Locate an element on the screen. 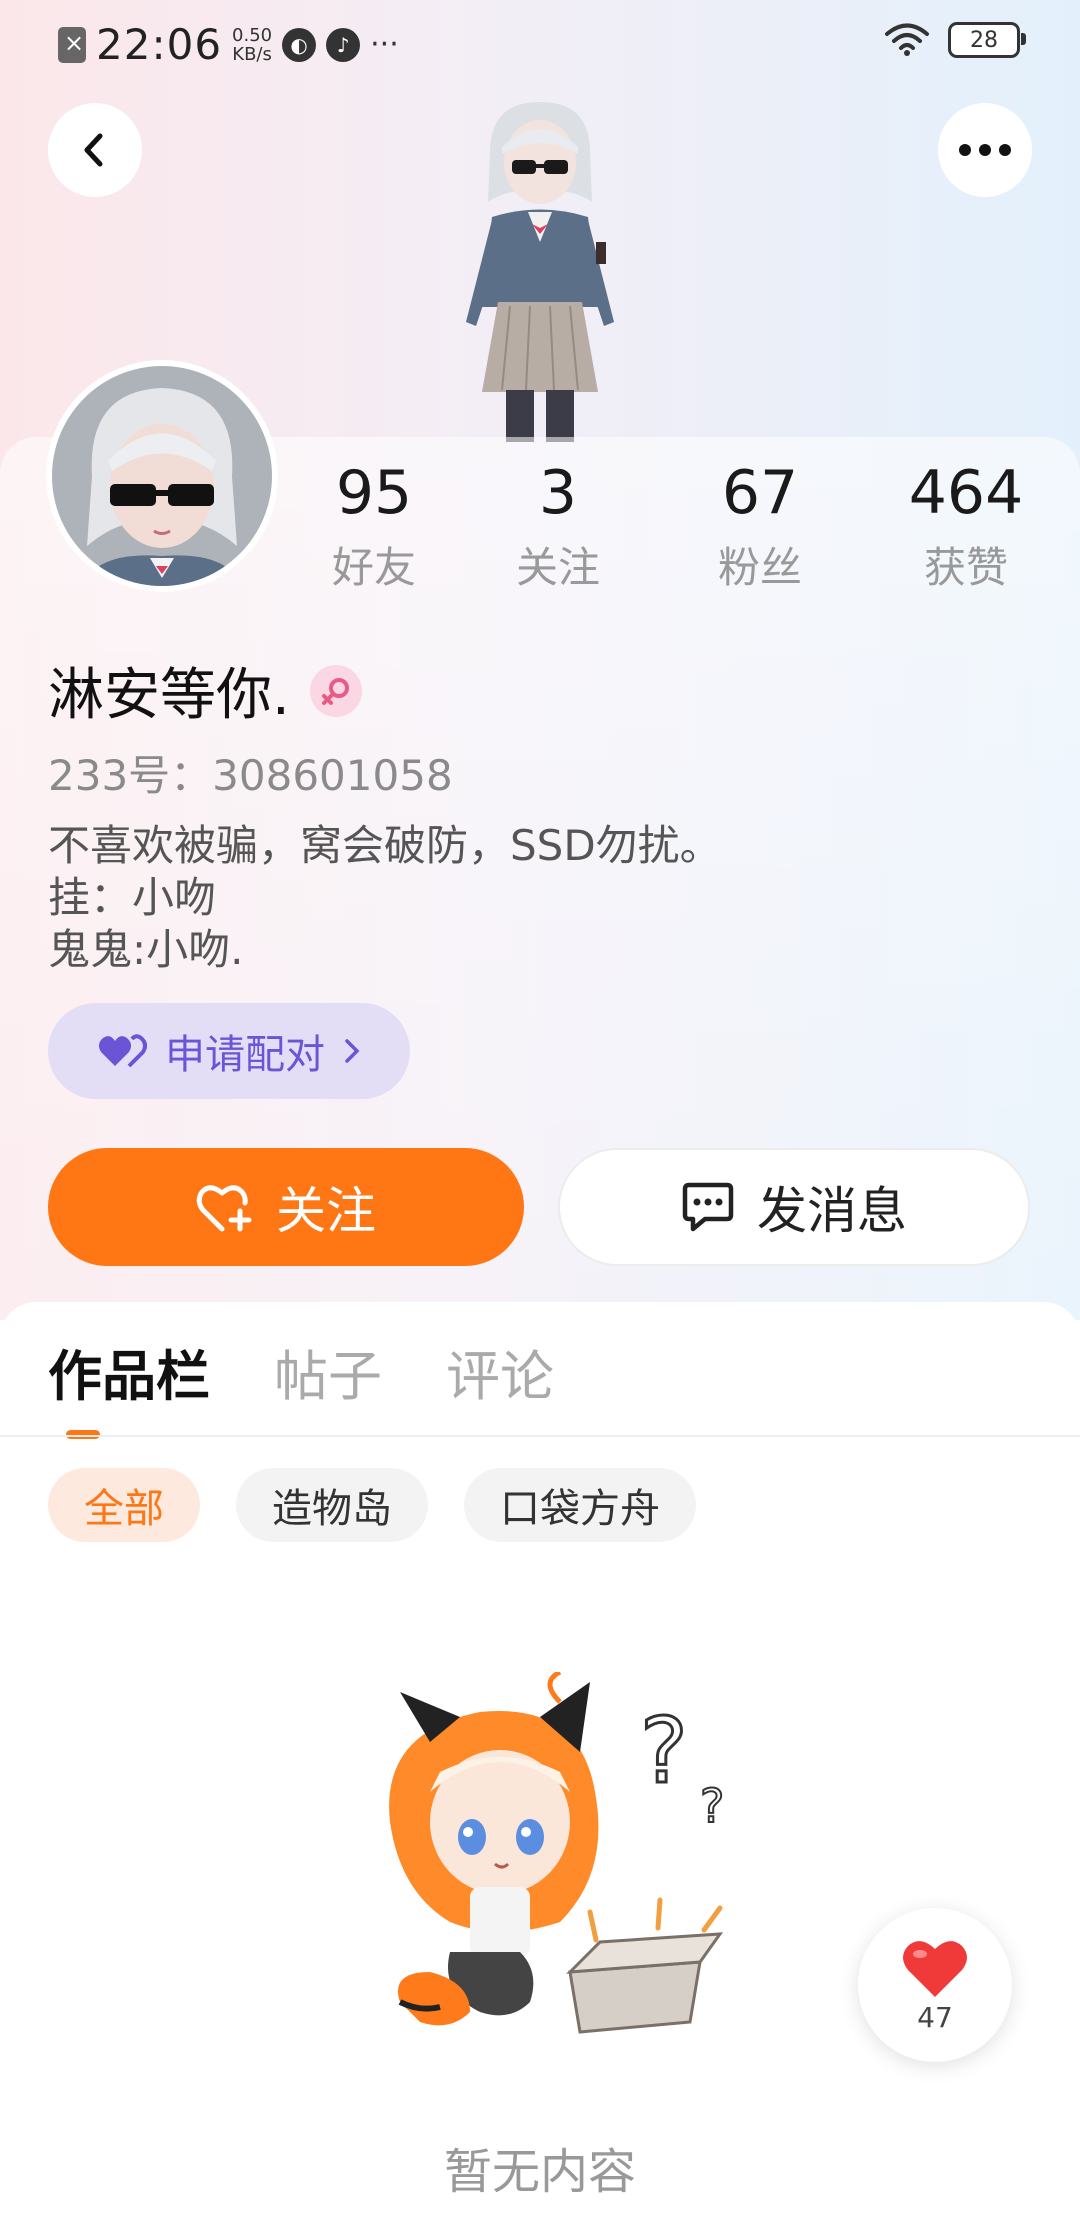  tab-posts: 帖子 is located at coordinates (328, 1371).